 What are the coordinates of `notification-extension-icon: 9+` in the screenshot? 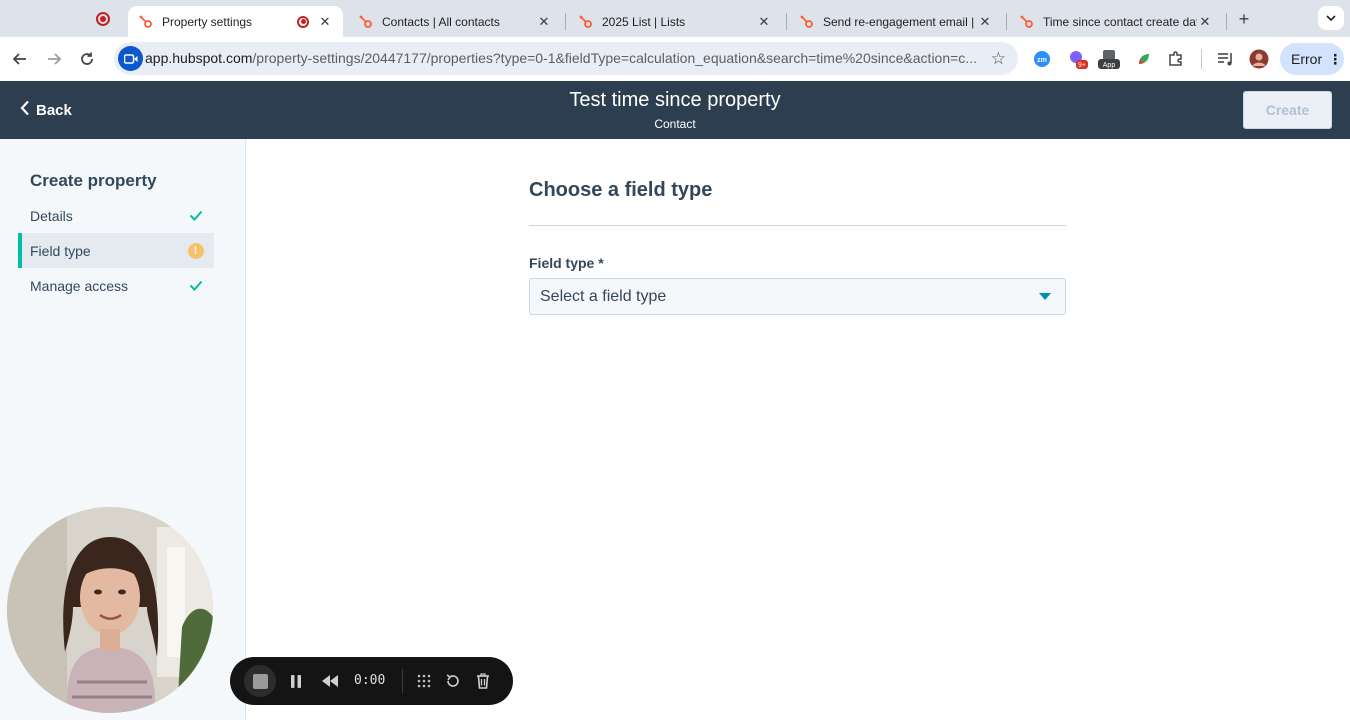 It's located at (1078, 59).